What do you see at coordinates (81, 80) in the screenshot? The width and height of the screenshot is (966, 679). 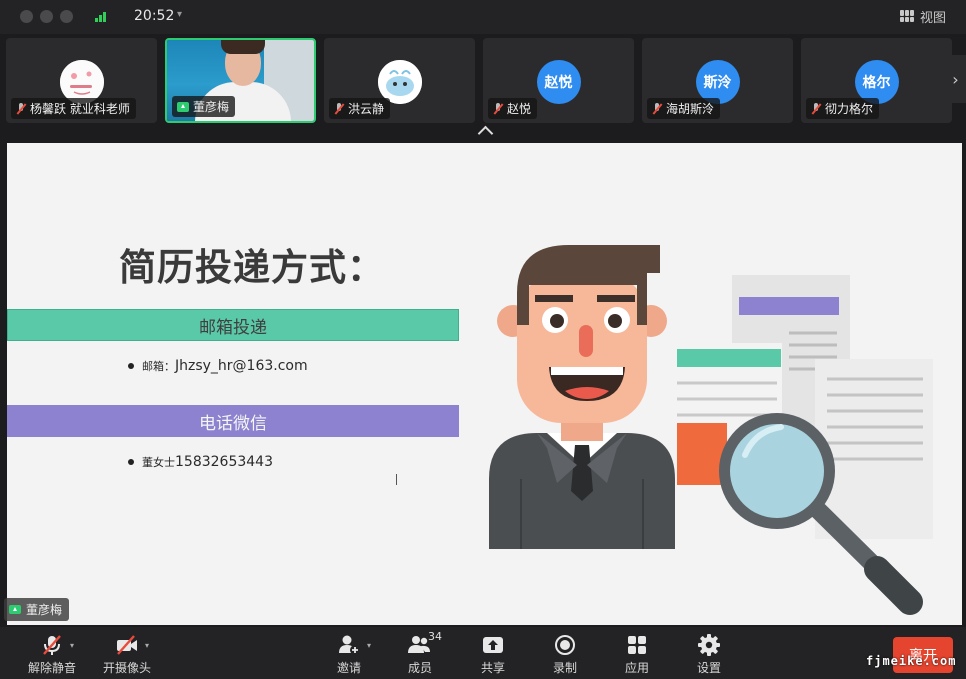 I see `participant-tile: 杨馨跃 就业科老师` at bounding box center [81, 80].